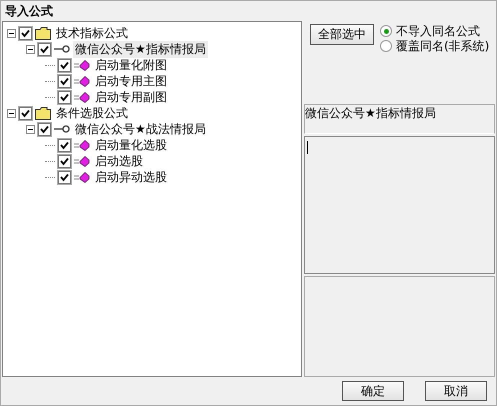 The image size is (497, 406). Describe the element at coordinates (438, 31) in the screenshot. I see `option-label: 不导入同名公式` at that location.